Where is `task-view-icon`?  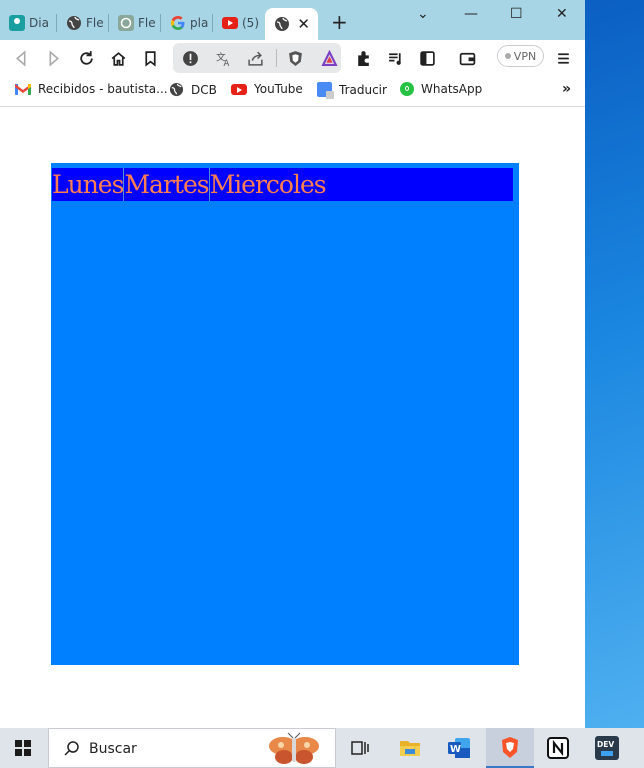
task-view-icon is located at coordinates (360, 748).